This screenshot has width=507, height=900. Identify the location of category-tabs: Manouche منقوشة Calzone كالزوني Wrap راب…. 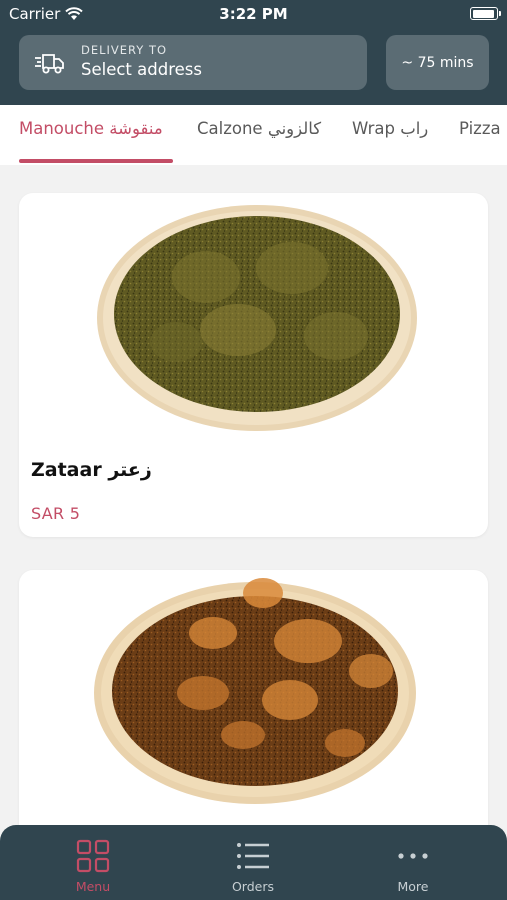
(253, 135).